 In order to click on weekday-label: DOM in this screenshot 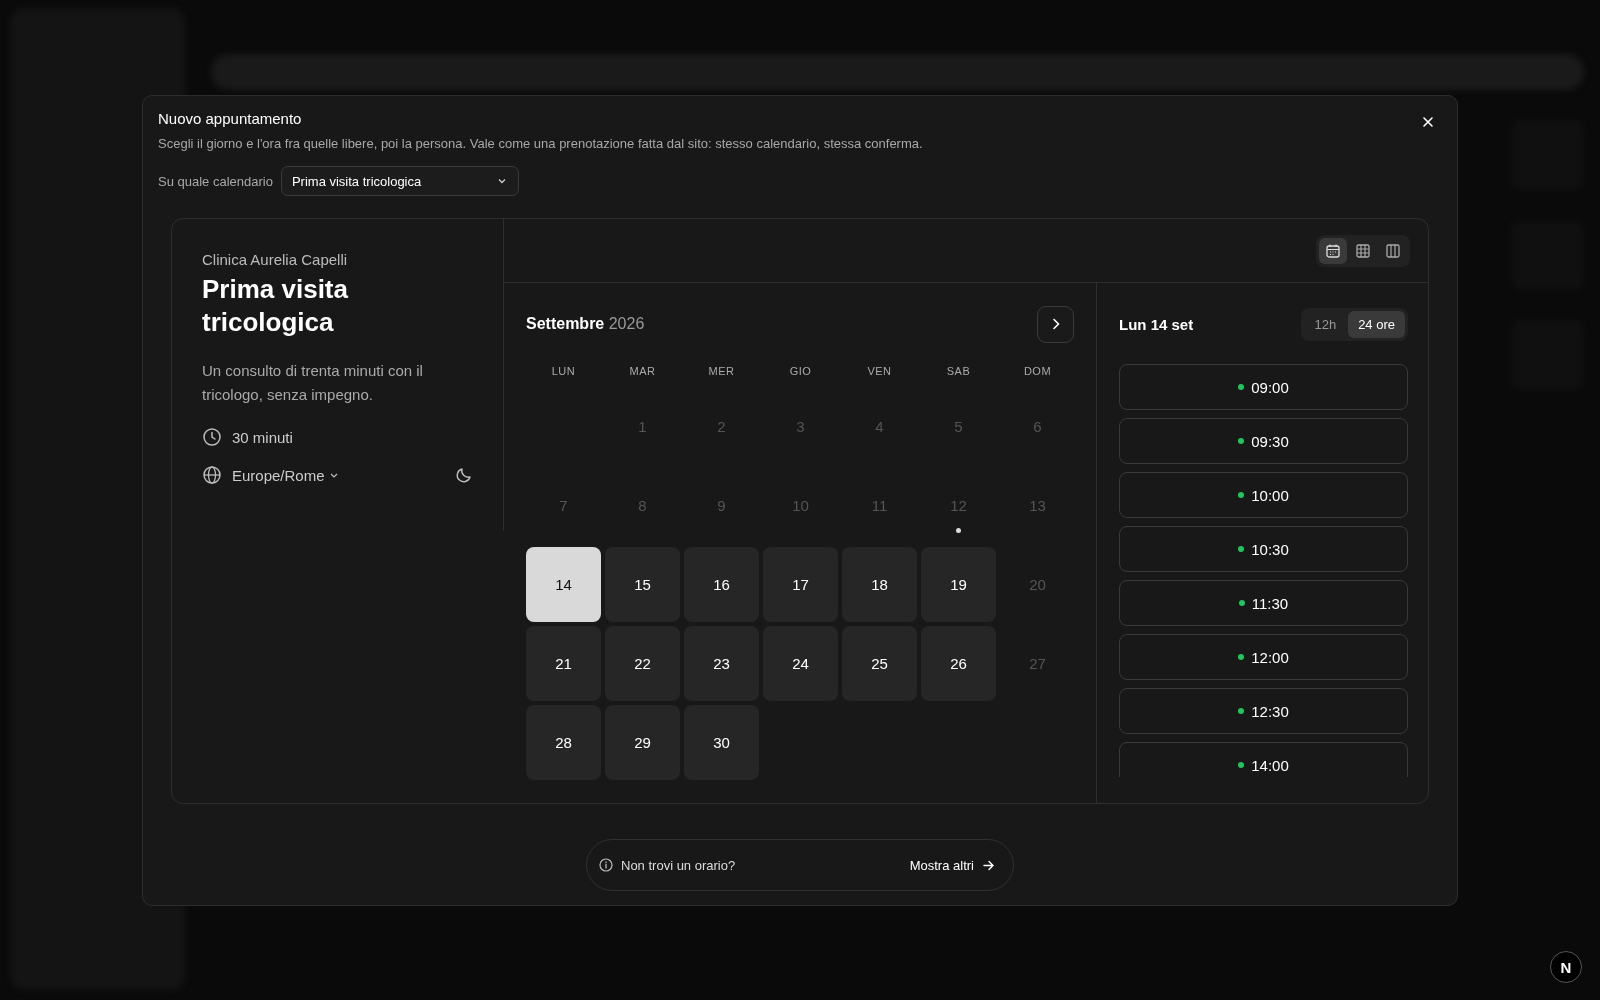, I will do `click(1037, 371)`.